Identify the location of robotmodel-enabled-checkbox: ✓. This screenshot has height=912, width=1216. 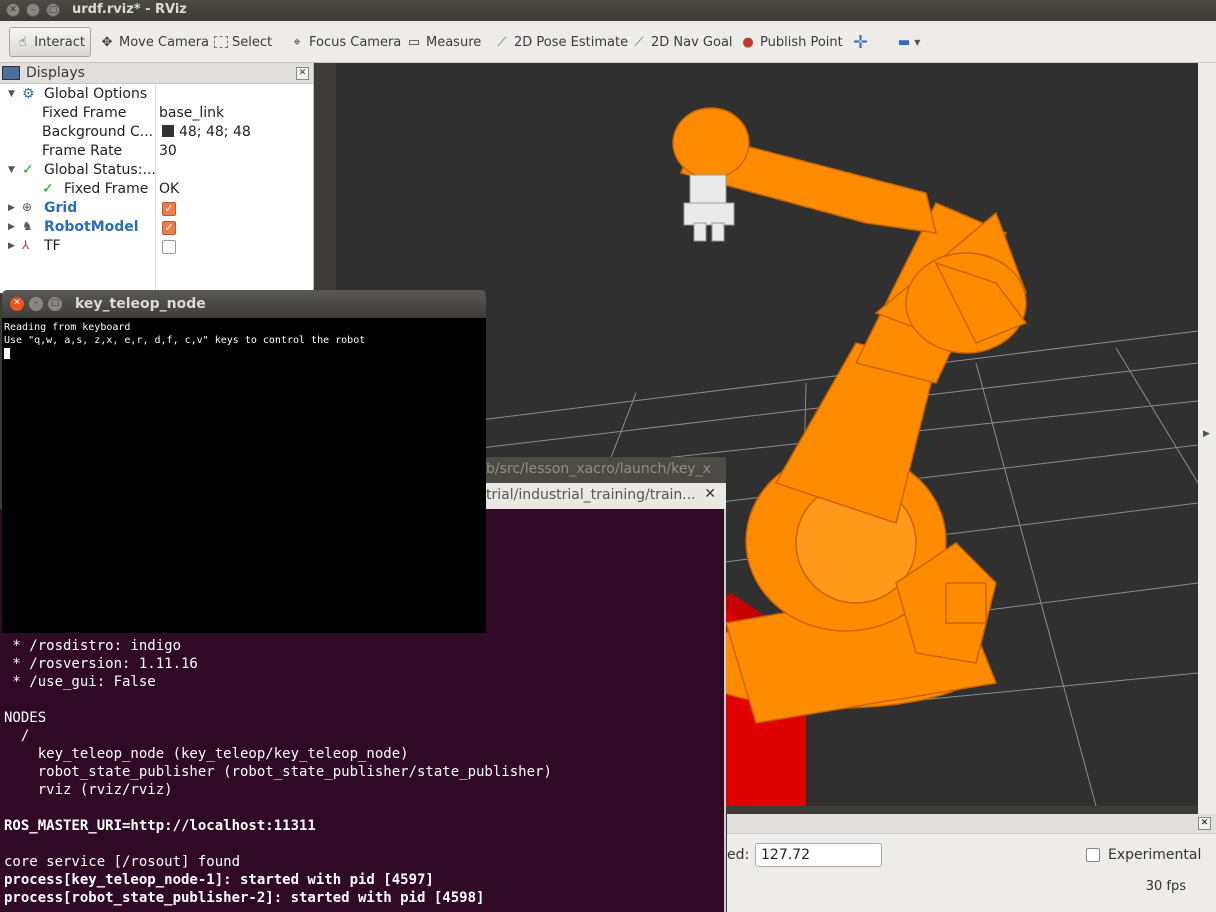
(169, 228).